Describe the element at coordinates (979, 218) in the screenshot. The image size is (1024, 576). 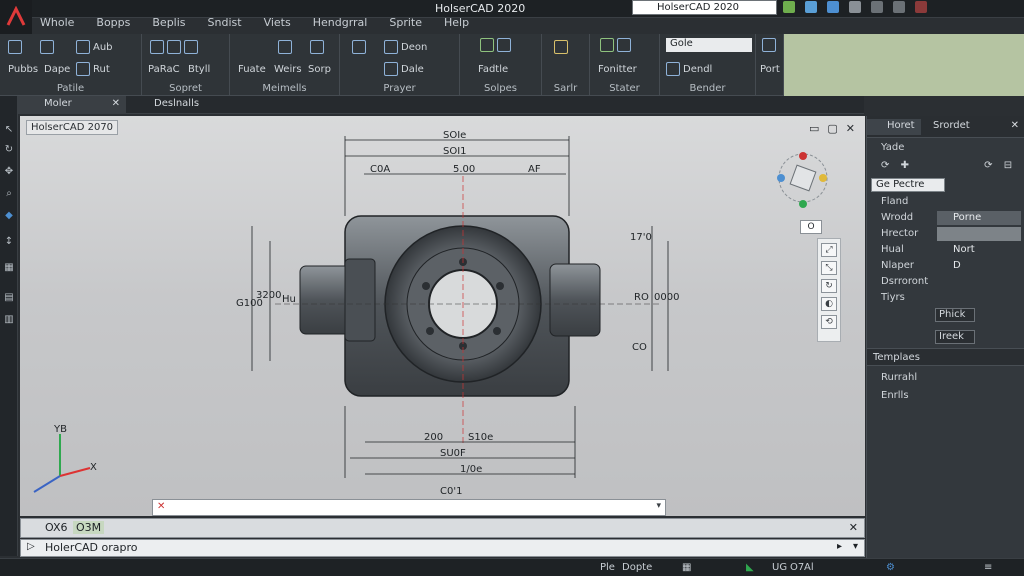
I see `property-value: Porne` at that location.